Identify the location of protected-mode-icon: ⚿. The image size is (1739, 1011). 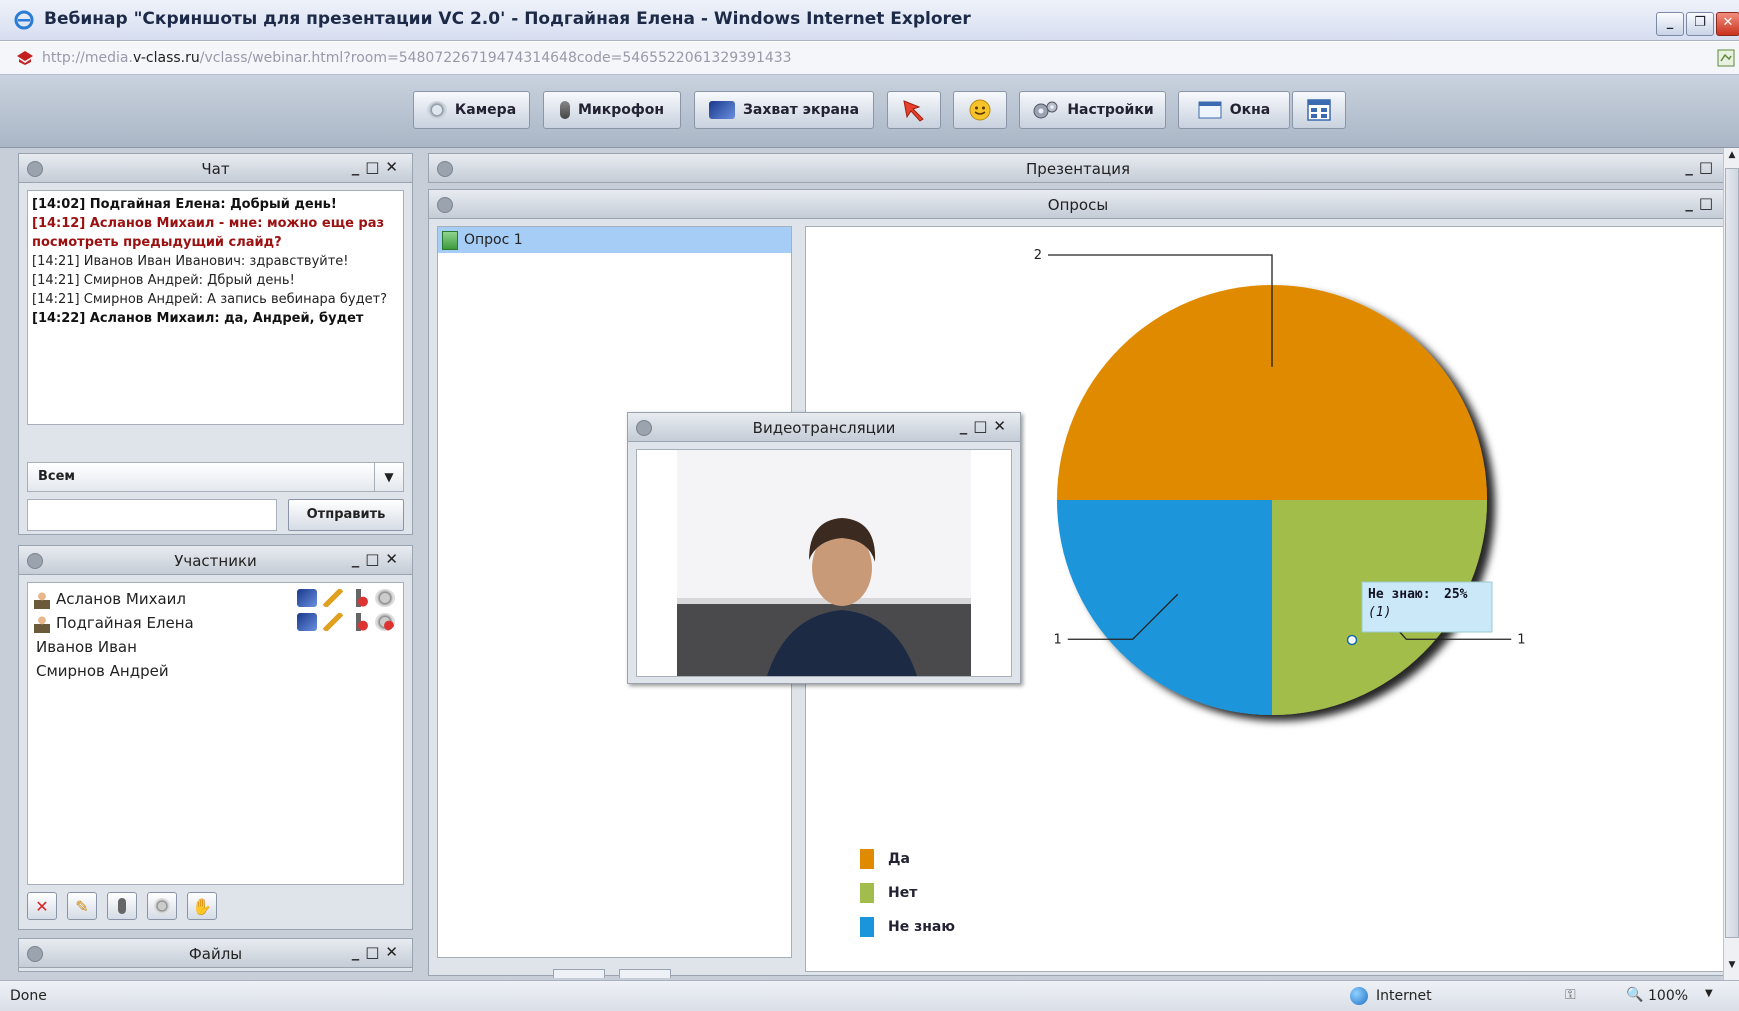
(1574, 996).